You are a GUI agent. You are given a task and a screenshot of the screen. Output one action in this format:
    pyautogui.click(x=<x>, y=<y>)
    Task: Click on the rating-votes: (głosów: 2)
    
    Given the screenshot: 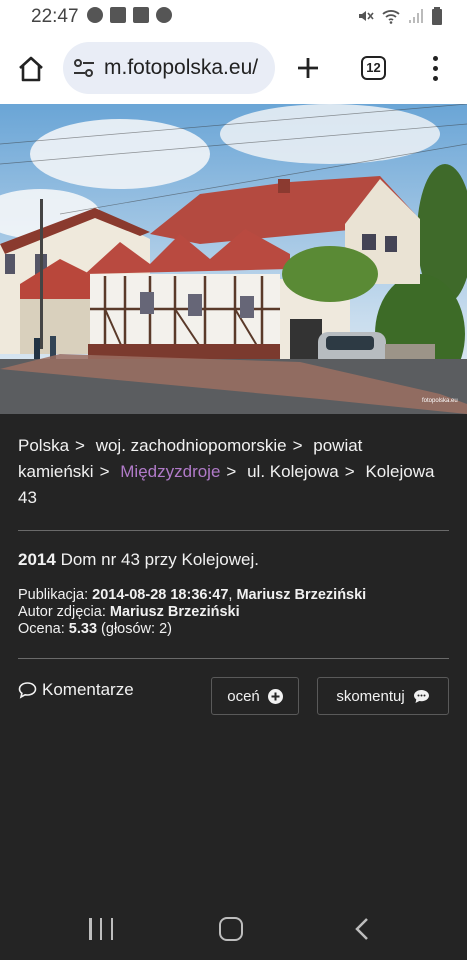 What is the action you would take?
    pyautogui.click(x=136, y=629)
    